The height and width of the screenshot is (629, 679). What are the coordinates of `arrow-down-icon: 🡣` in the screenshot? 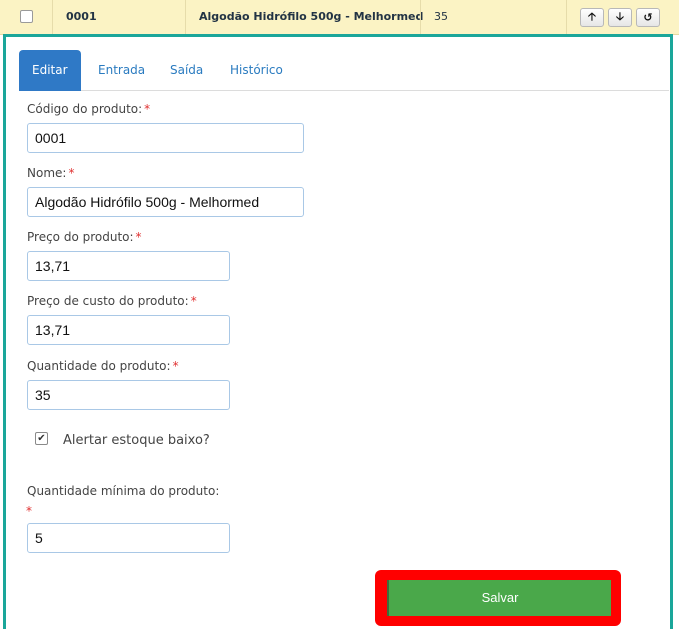 It's located at (620, 16).